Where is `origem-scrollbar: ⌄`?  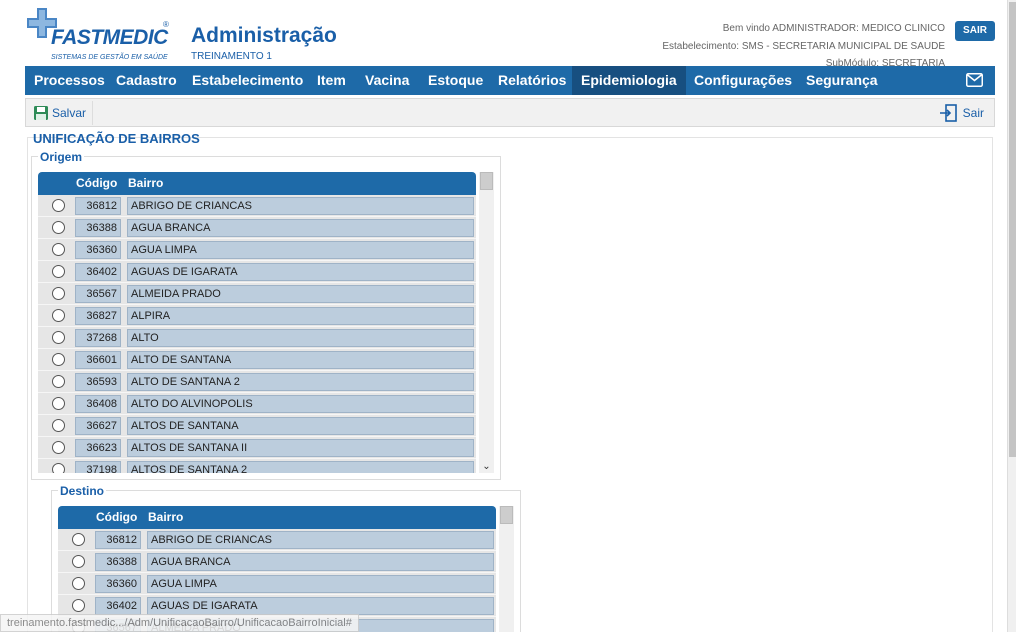 origem-scrollbar: ⌄ is located at coordinates (486, 322).